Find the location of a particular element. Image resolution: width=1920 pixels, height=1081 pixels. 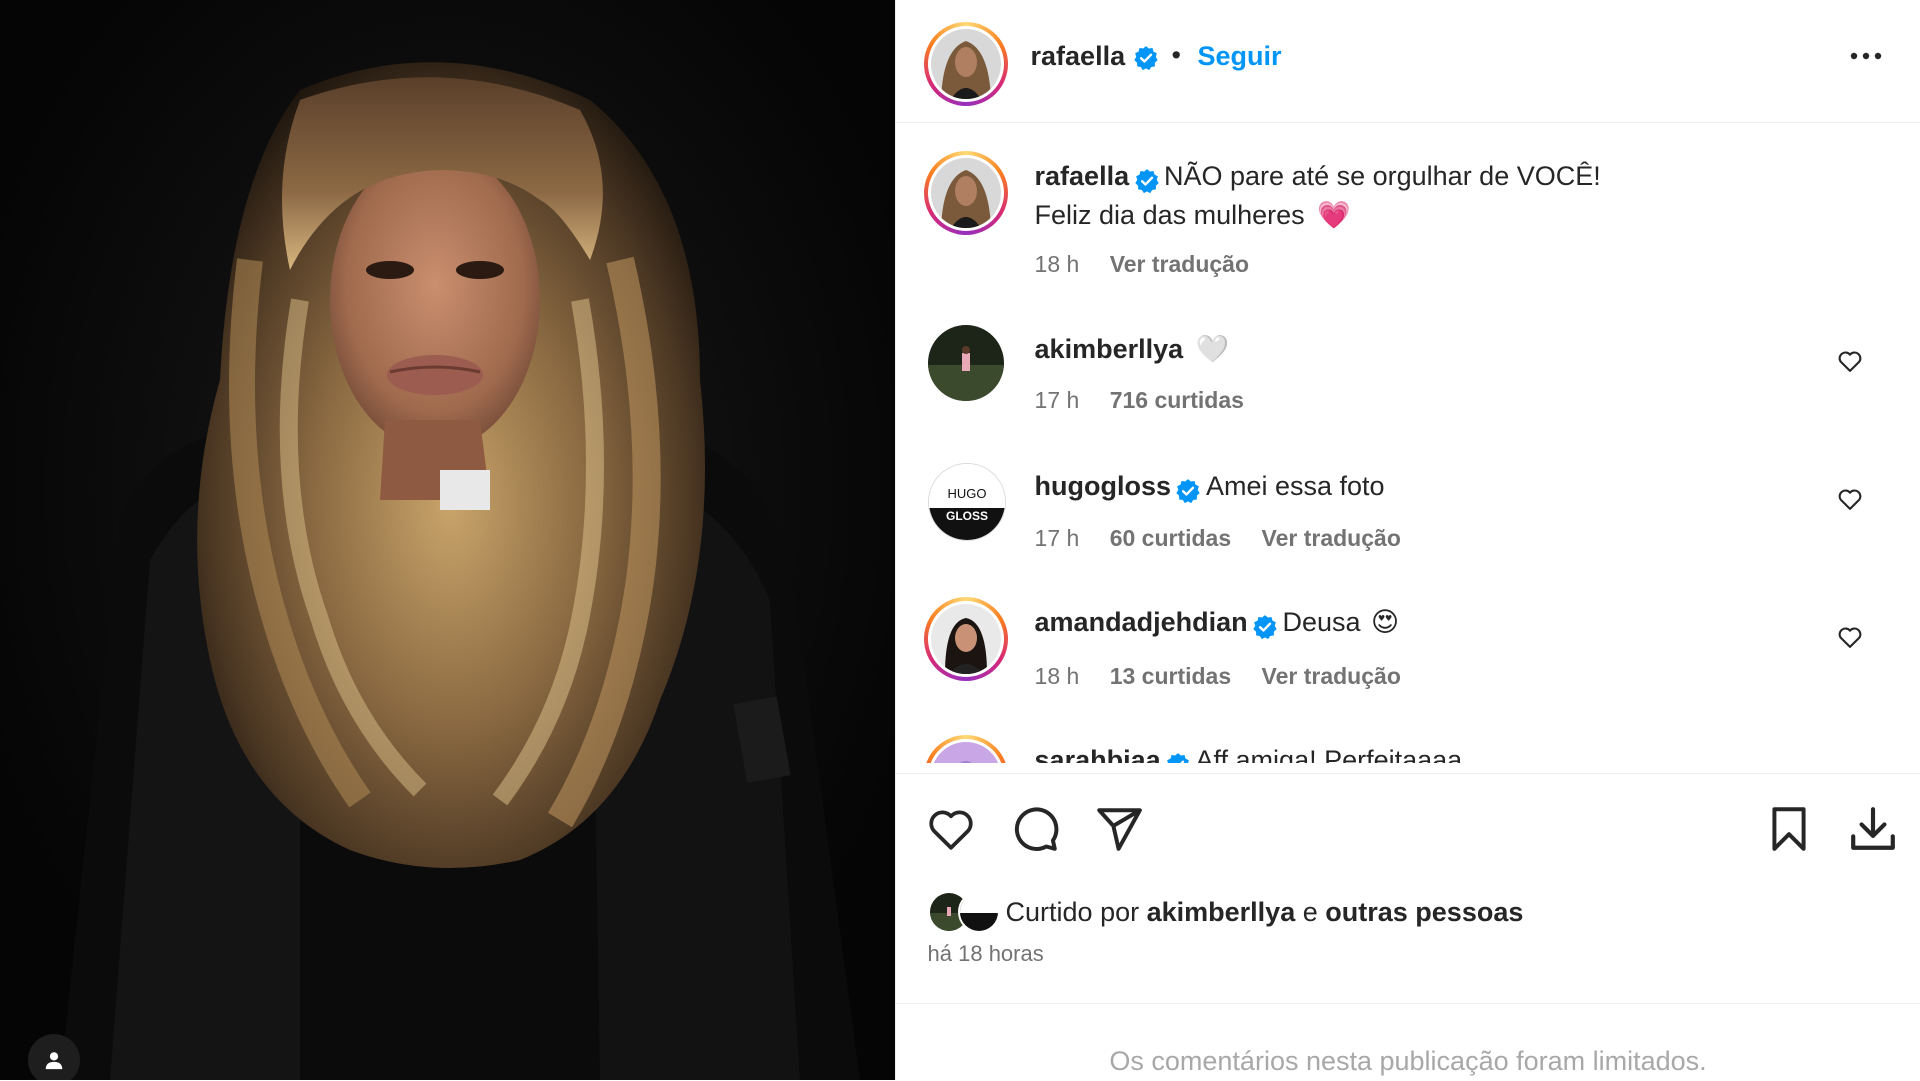

comment-avatar: HUGO GLOSS is located at coordinates (966, 502).